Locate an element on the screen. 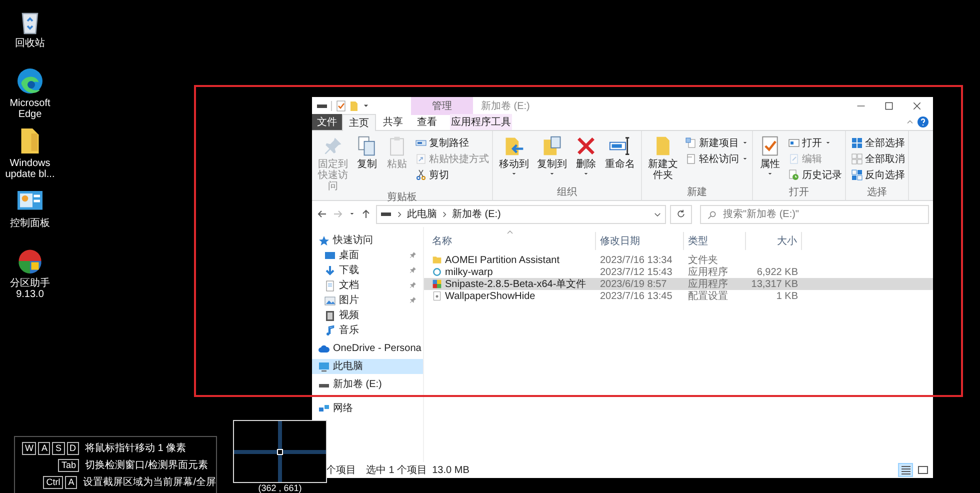 The width and height of the screenshot is (980, 493). invert-selection-icon is located at coordinates (857, 175).